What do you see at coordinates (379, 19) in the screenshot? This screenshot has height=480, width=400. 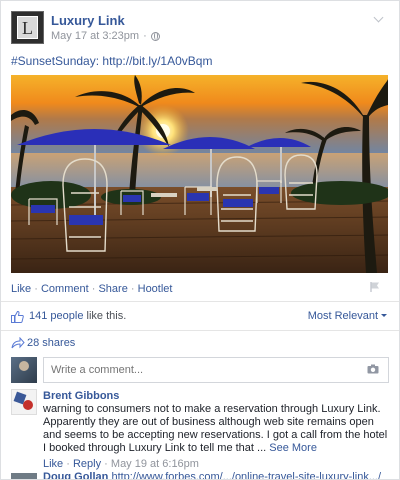 I see `post-options-chevron-icon` at bounding box center [379, 19].